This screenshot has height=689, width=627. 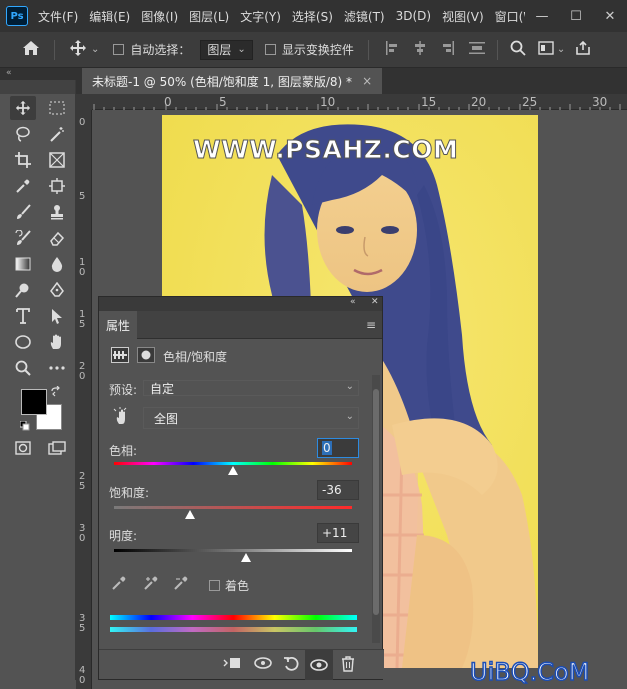 I want to click on path-selection-tool-button, so click(x=57, y=316).